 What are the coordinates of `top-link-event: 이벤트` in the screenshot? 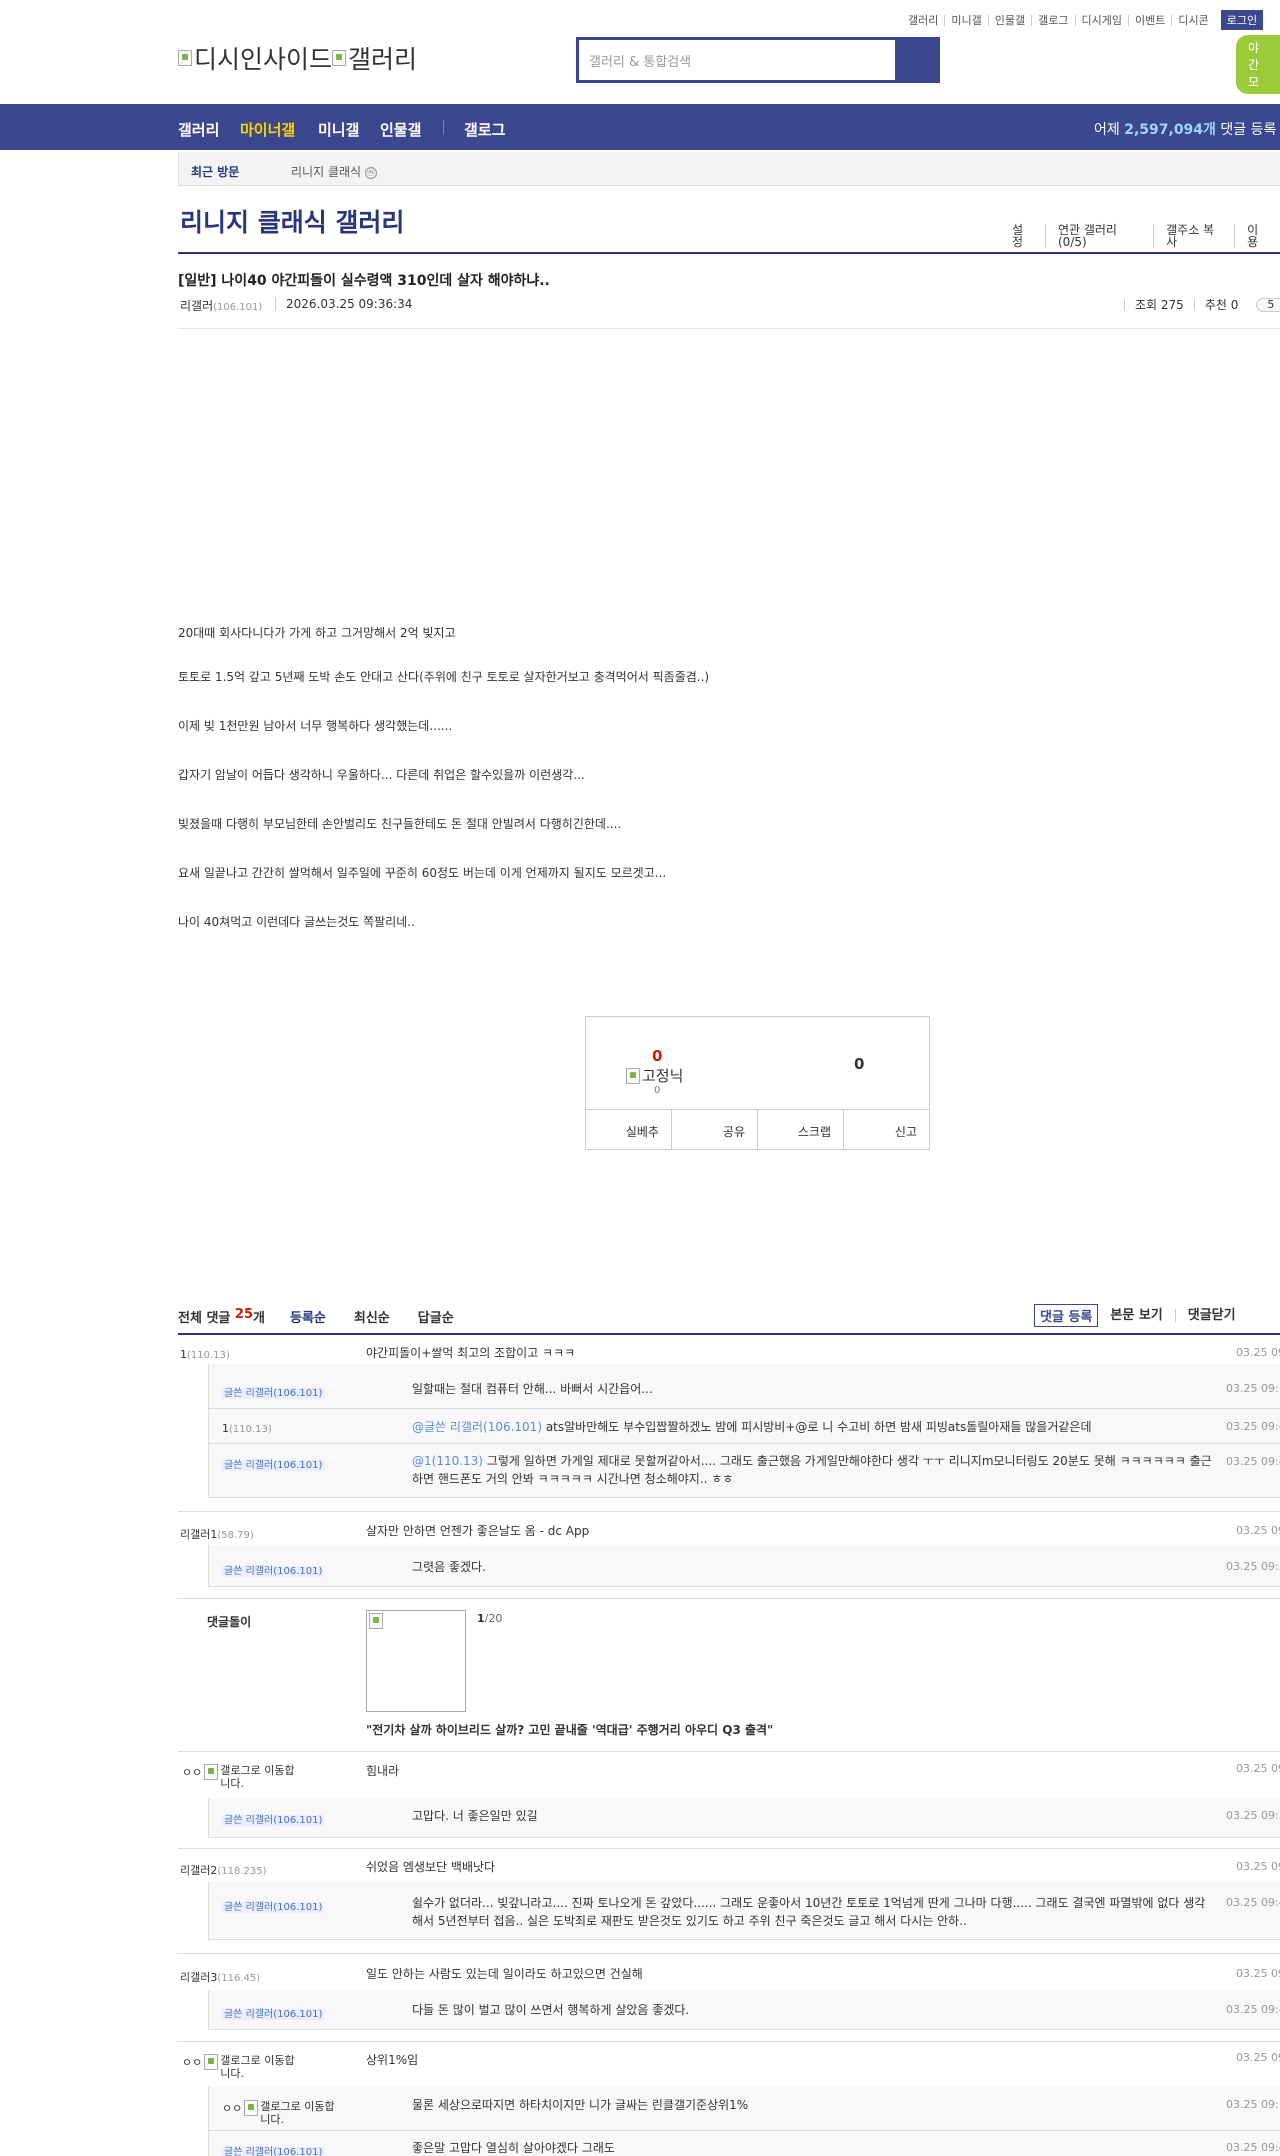 It's located at (1149, 20).